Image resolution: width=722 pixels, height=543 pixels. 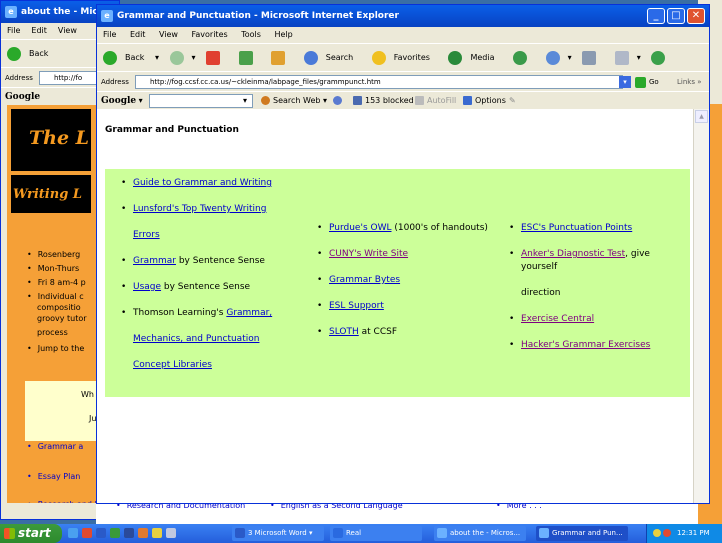 What do you see at coordinates (278, 533) in the screenshot?
I see `task-word: 3 Microsoft Word ▾` at bounding box center [278, 533].